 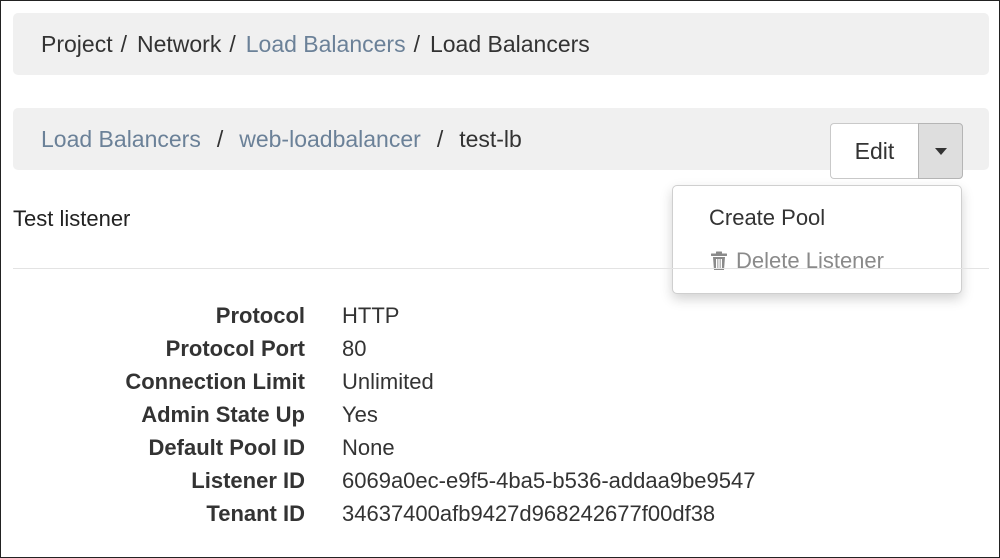 What do you see at coordinates (215, 381) in the screenshot?
I see `detail-label: Connection Limit` at bounding box center [215, 381].